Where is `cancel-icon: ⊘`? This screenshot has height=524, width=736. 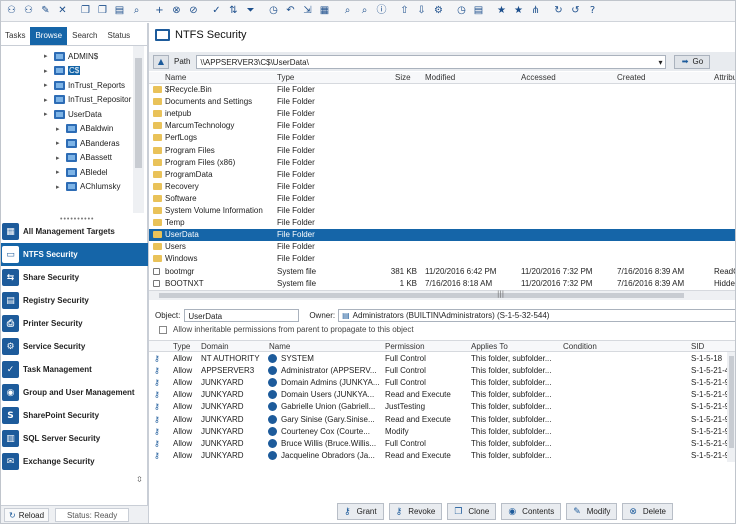
cancel-icon: ⊘ is located at coordinates (193, 10).